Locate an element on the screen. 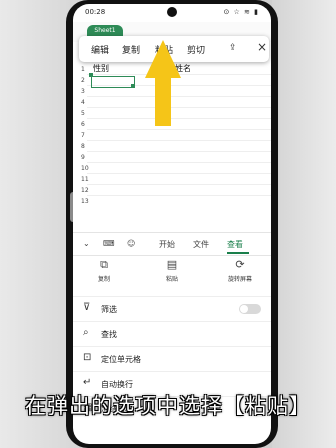 The image size is (336, 448). list-item-label: 定位单元格 is located at coordinates (121, 359).